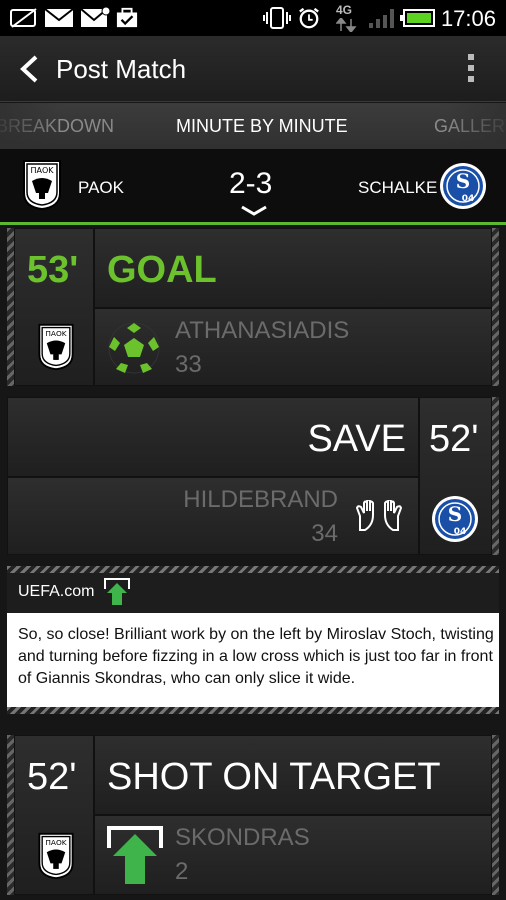 This screenshot has height=900, width=506. I want to click on event-minute-panel: 52' S 04, so click(455, 476).